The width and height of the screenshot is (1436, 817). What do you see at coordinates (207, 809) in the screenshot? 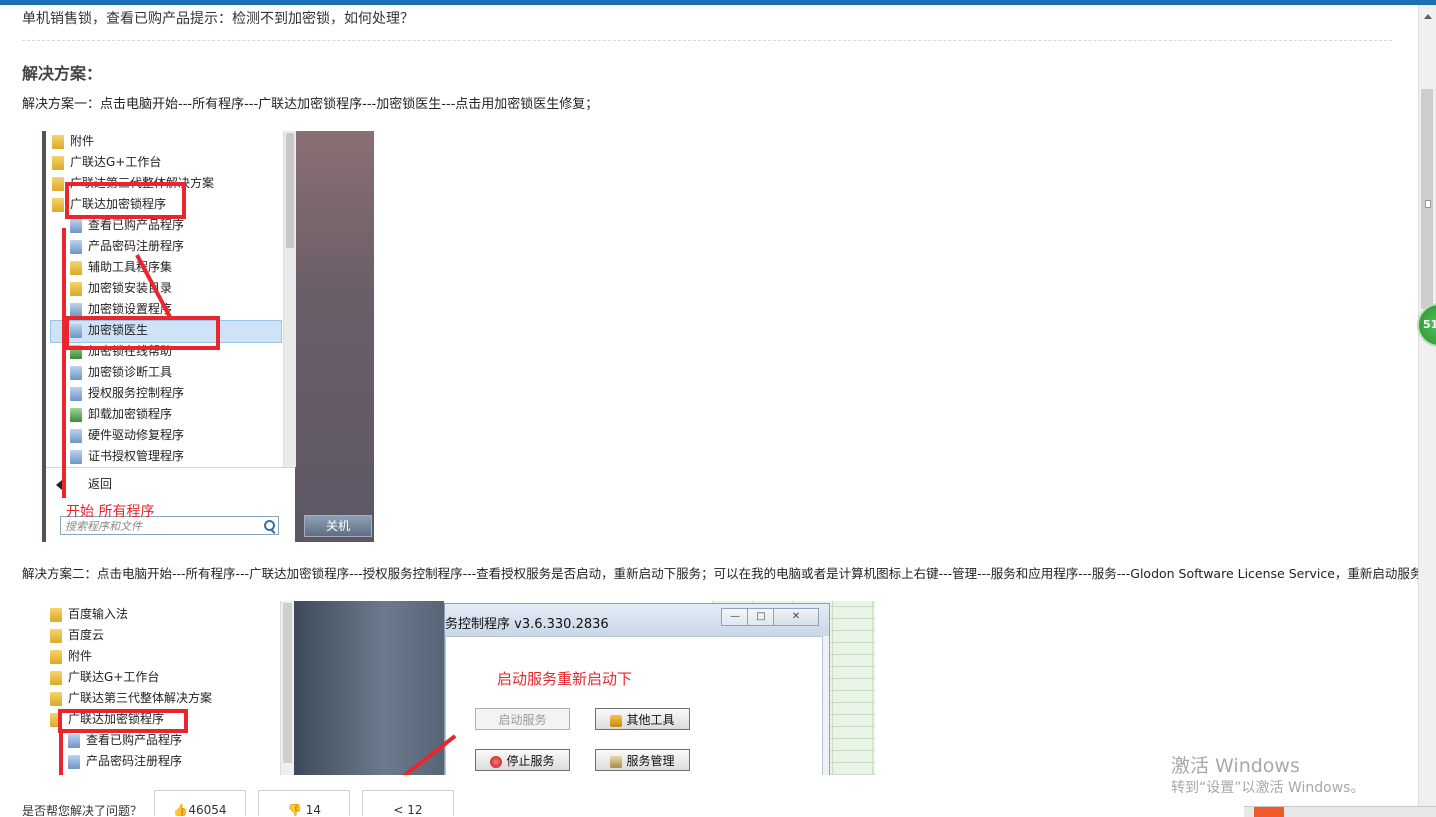
I see `like-count: 46054` at bounding box center [207, 809].